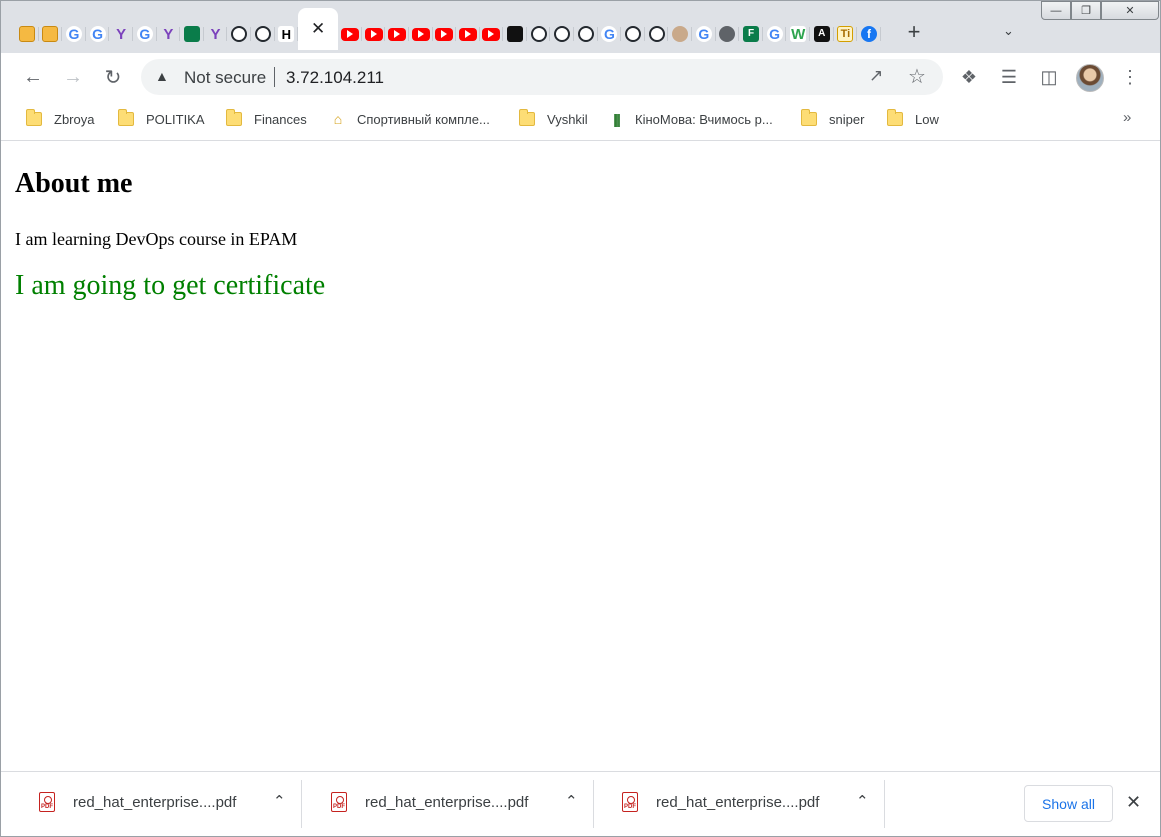 The width and height of the screenshot is (1161, 837). What do you see at coordinates (809, 117) in the screenshot?
I see `folder-icon` at bounding box center [809, 117].